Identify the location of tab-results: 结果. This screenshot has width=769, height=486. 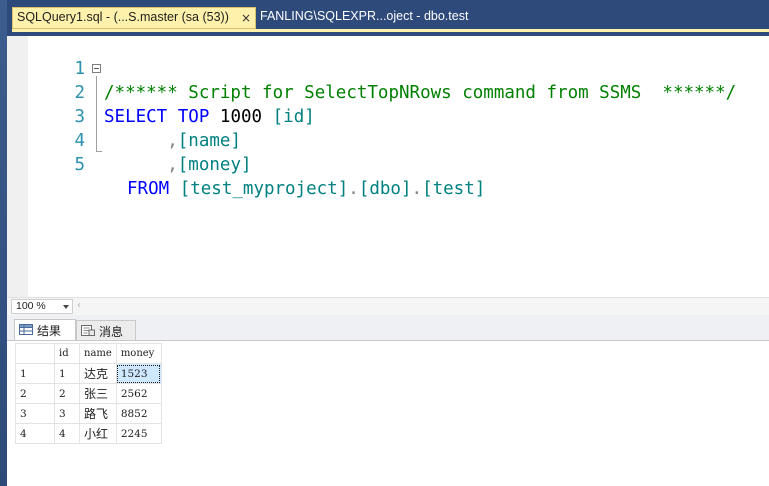
(45, 330).